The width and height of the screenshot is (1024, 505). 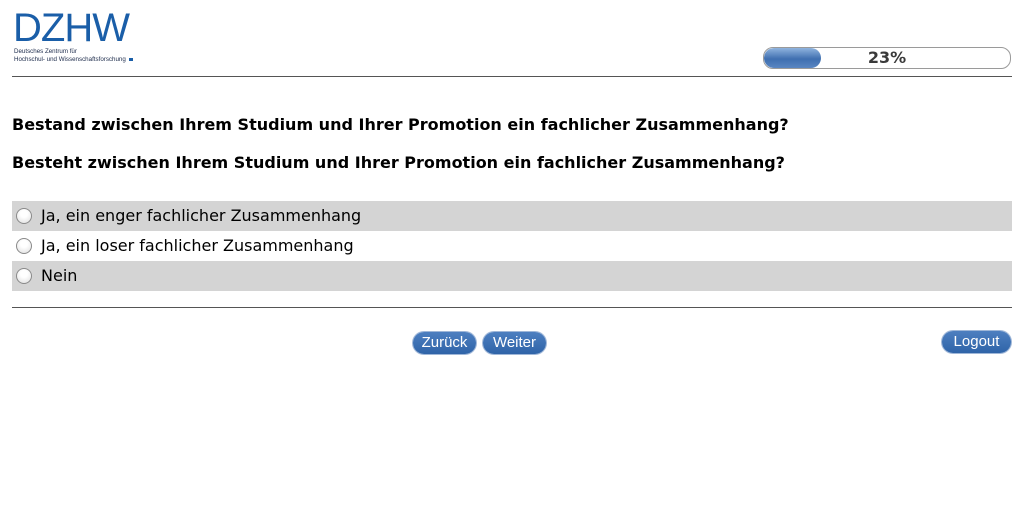 I want to click on logo-subtitle-line2: Hochschul- und Wissenschaftsforschung, so click(x=70, y=59).